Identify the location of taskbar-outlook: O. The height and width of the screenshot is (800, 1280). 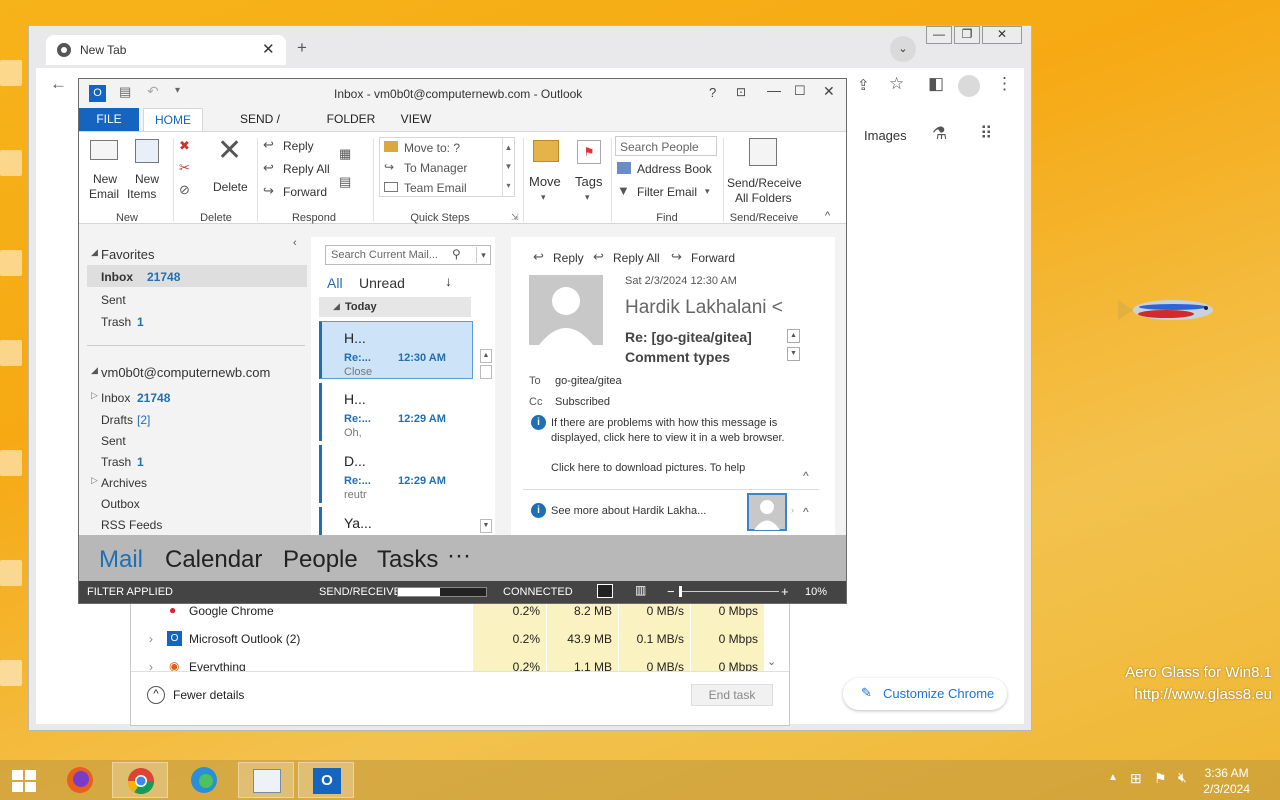
(326, 780).